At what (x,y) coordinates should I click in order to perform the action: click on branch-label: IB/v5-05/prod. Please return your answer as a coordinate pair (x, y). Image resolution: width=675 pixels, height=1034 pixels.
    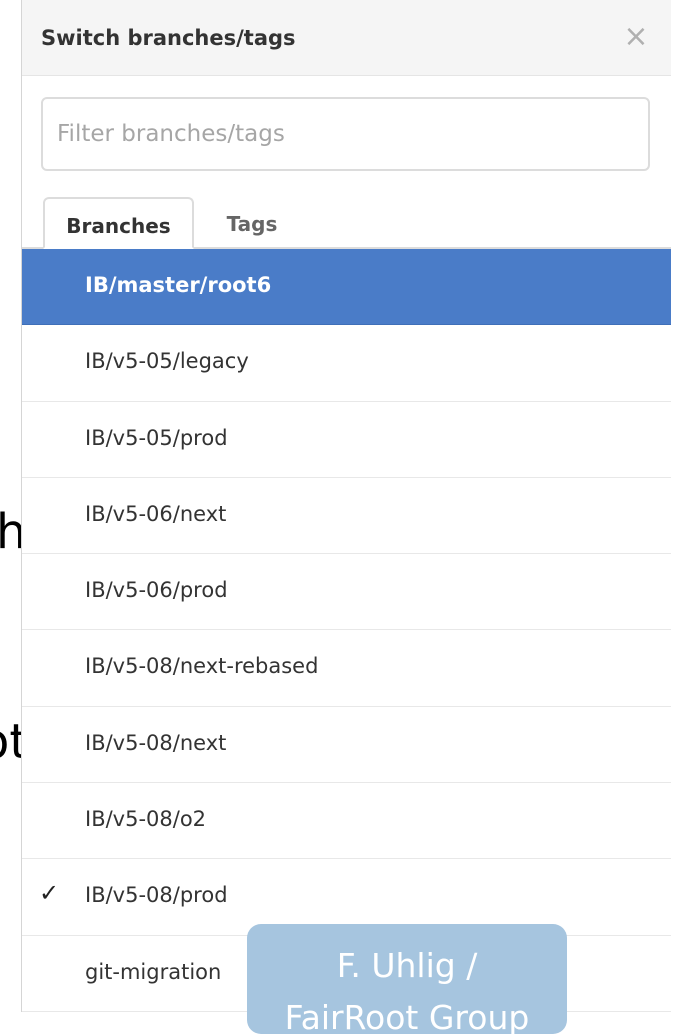
    Looking at the image, I should click on (156, 437).